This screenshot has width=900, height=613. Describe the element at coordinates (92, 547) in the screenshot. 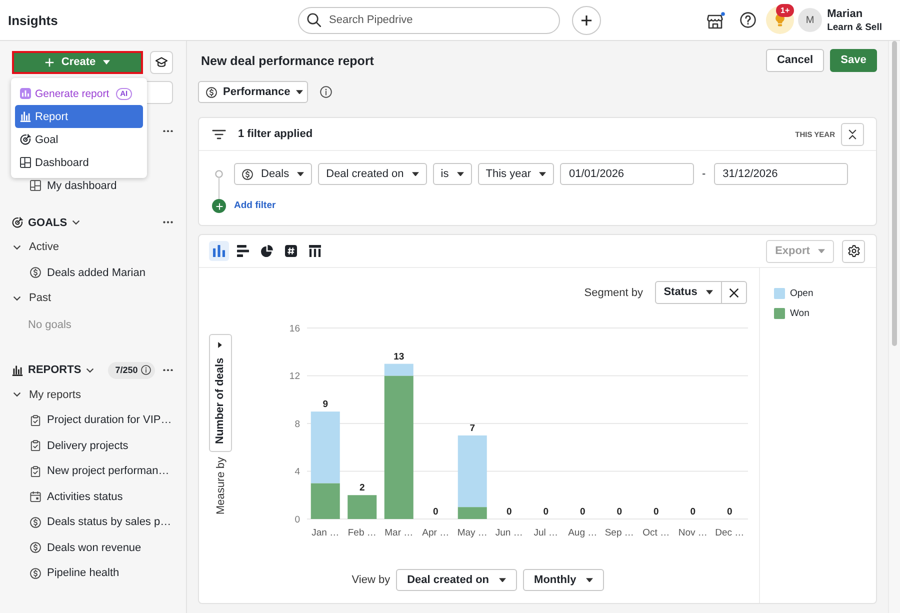

I see `sidebar-item: Deals won revenue` at that location.